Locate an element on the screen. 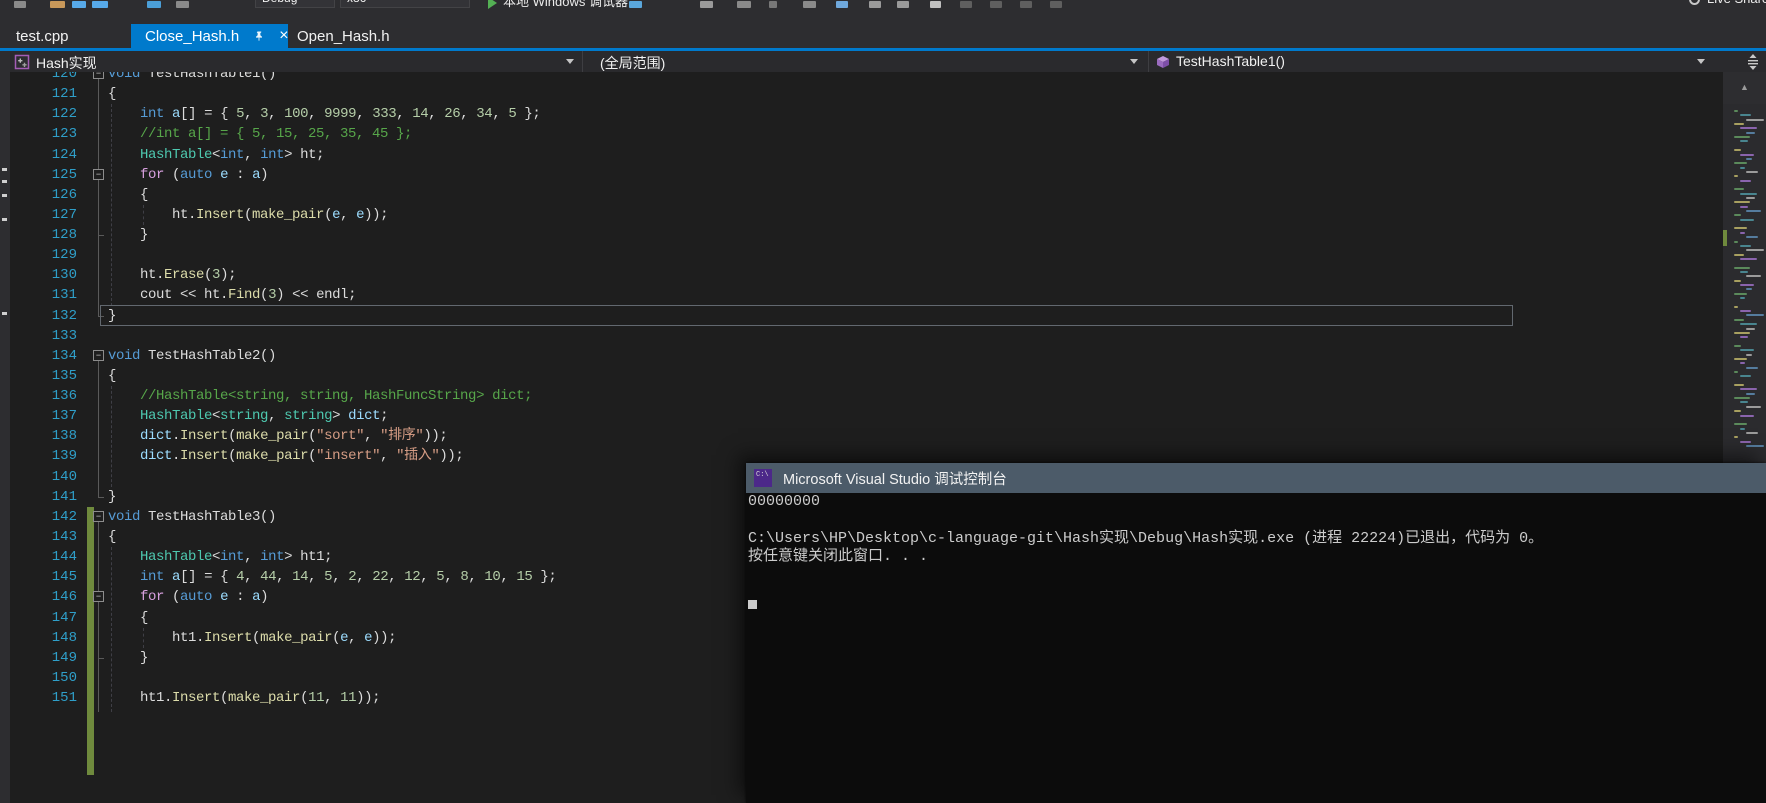  tab-label: Open_Hash.h is located at coordinates (343, 36).